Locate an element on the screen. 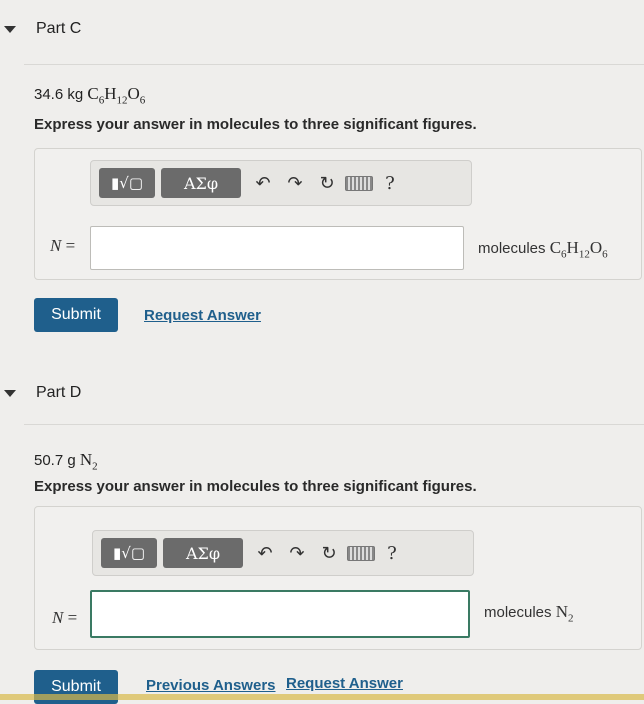  part-c-header: Part C is located at coordinates (322, 28).